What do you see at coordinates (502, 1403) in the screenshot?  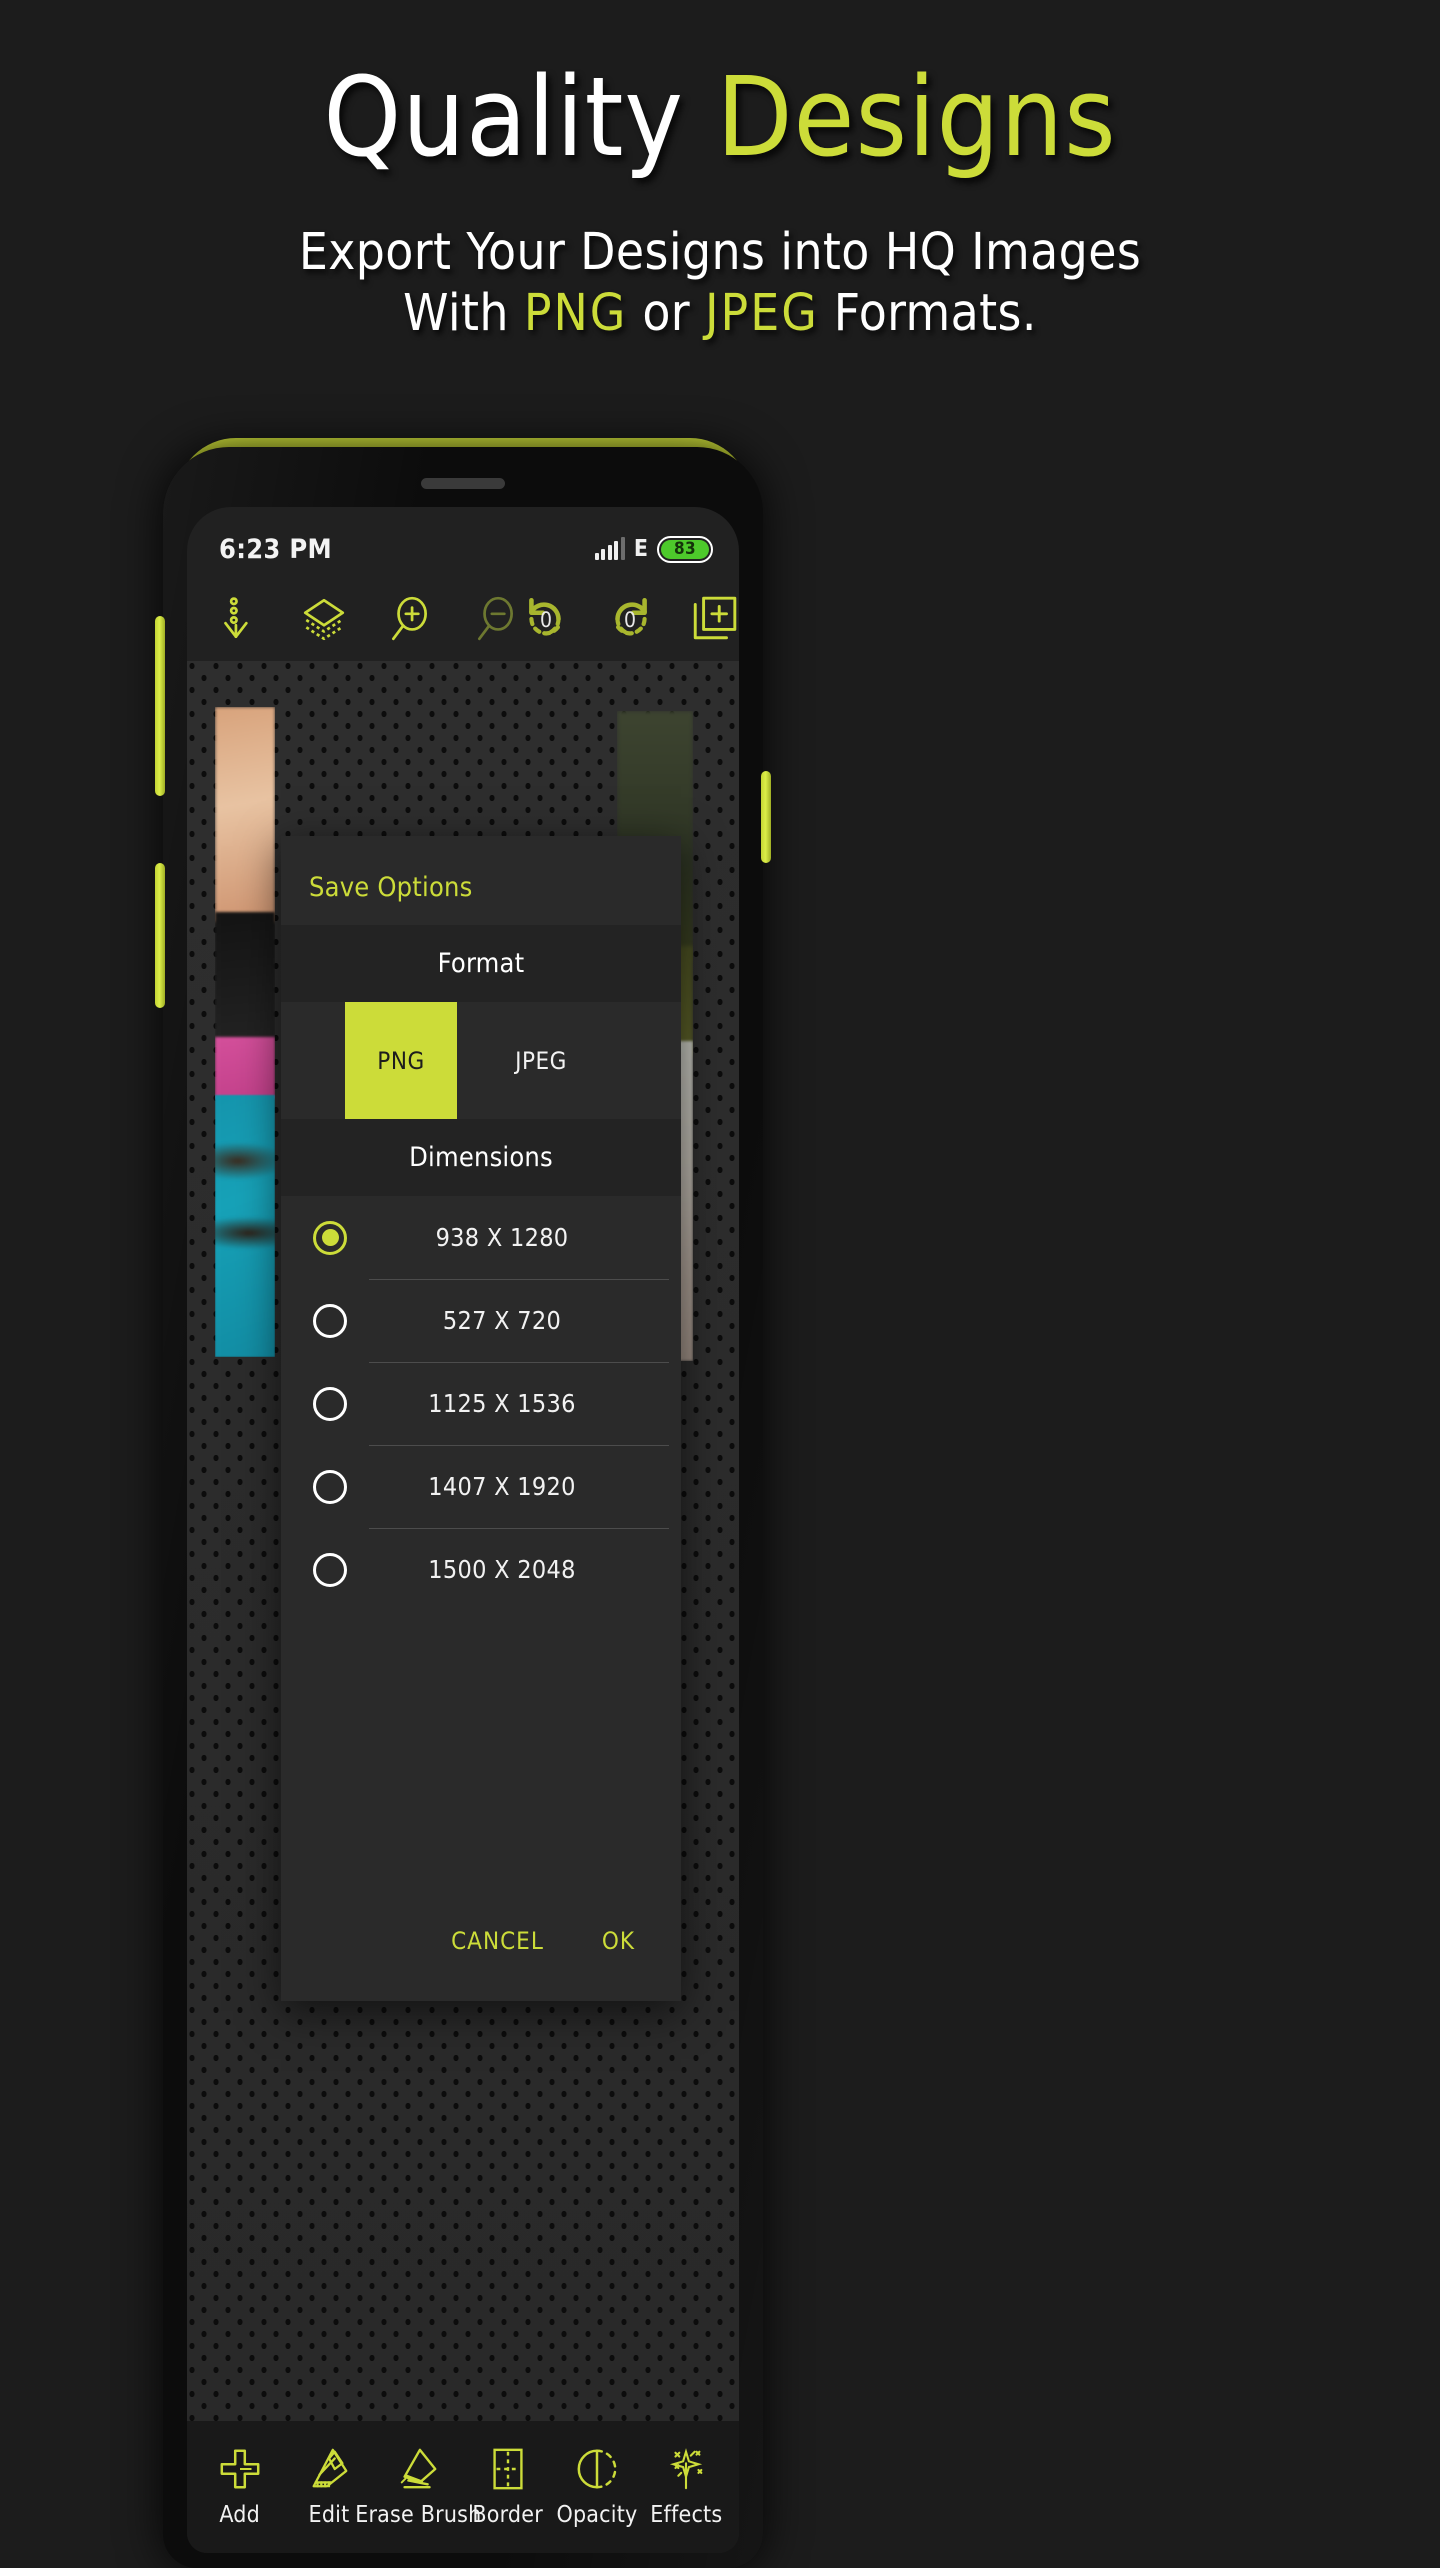 I see `dimension-label: 1125 X 1536` at bounding box center [502, 1403].